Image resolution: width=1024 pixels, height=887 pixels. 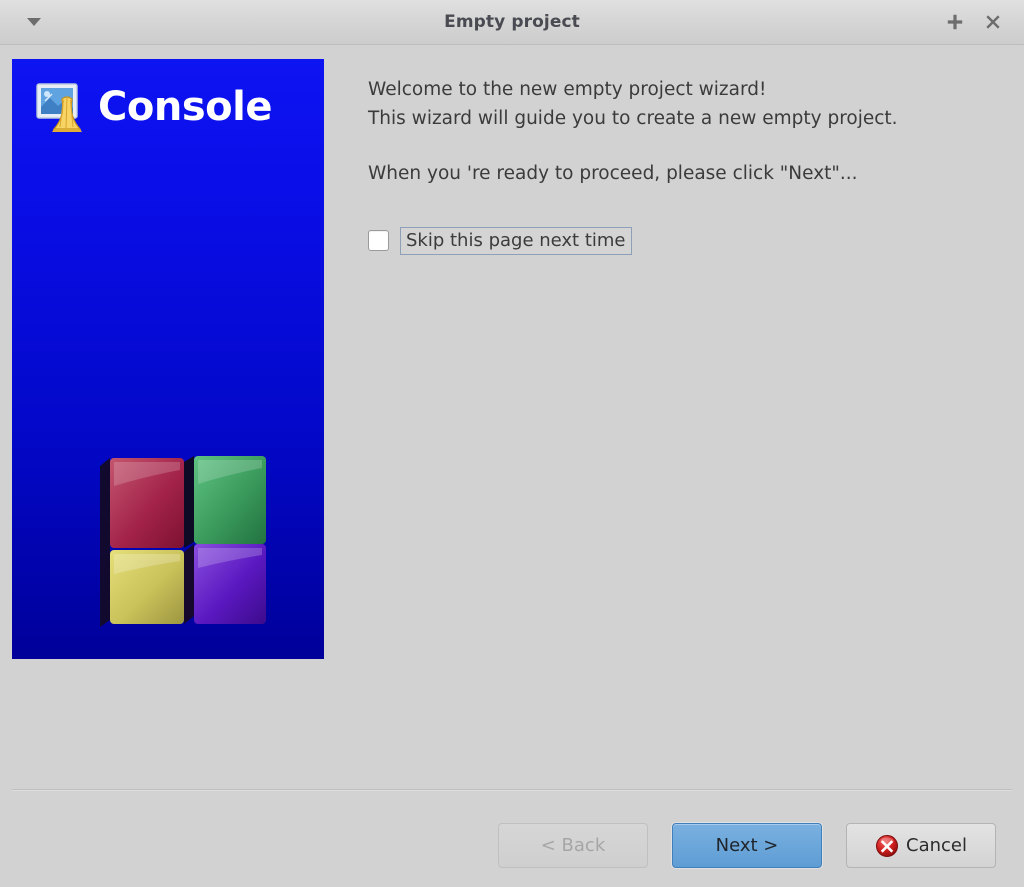 I want to click on titlebar: Empty project, so click(x=512, y=22).